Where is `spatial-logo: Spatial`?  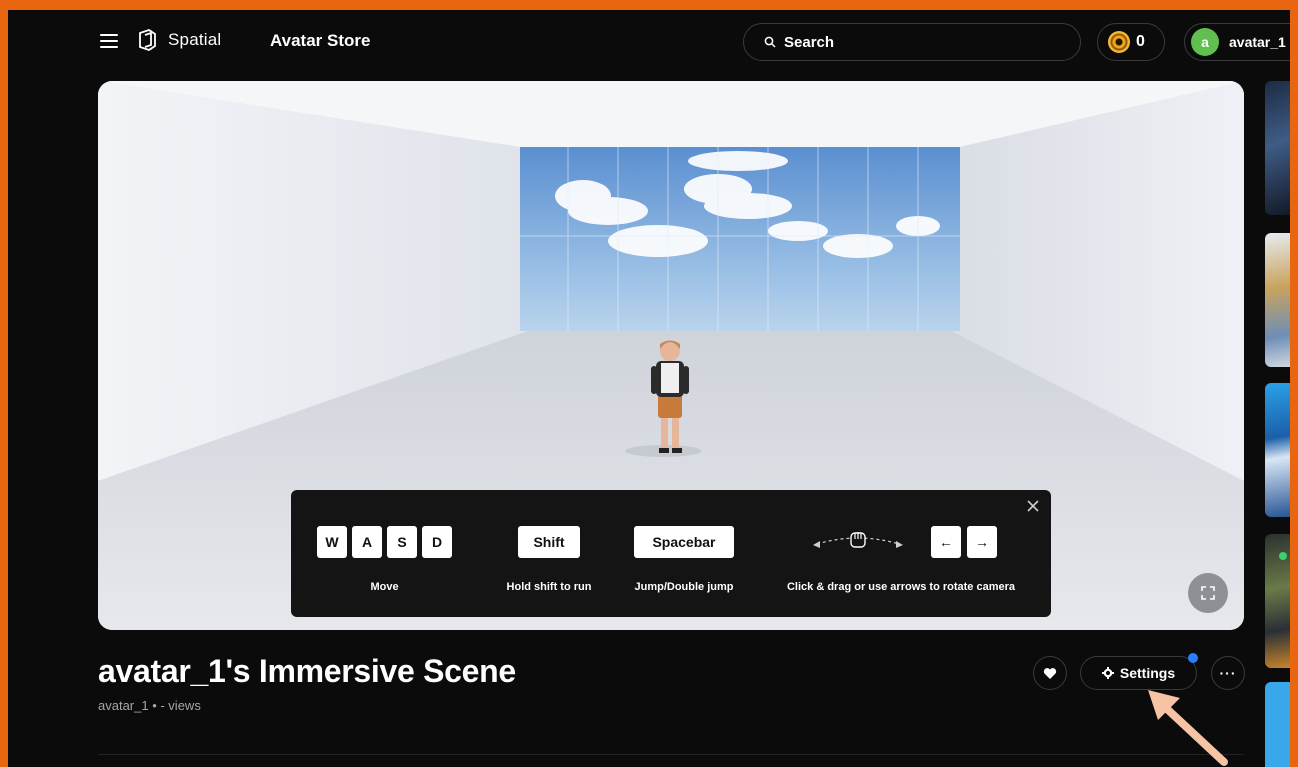
spatial-logo: Spatial is located at coordinates (178, 40).